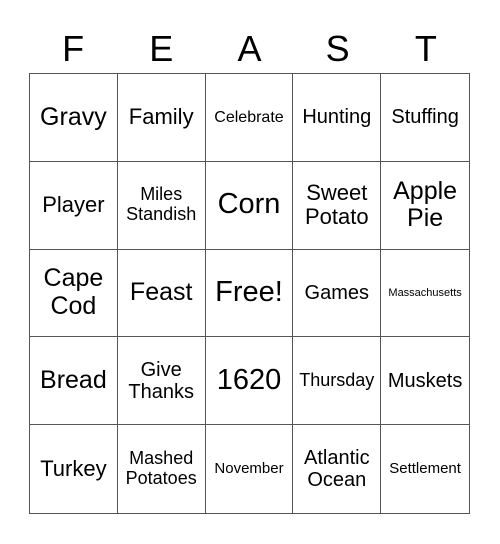 The height and width of the screenshot is (544, 500). Describe the element at coordinates (425, 294) in the screenshot. I see `bingo-cell: Massachusetts` at that location.